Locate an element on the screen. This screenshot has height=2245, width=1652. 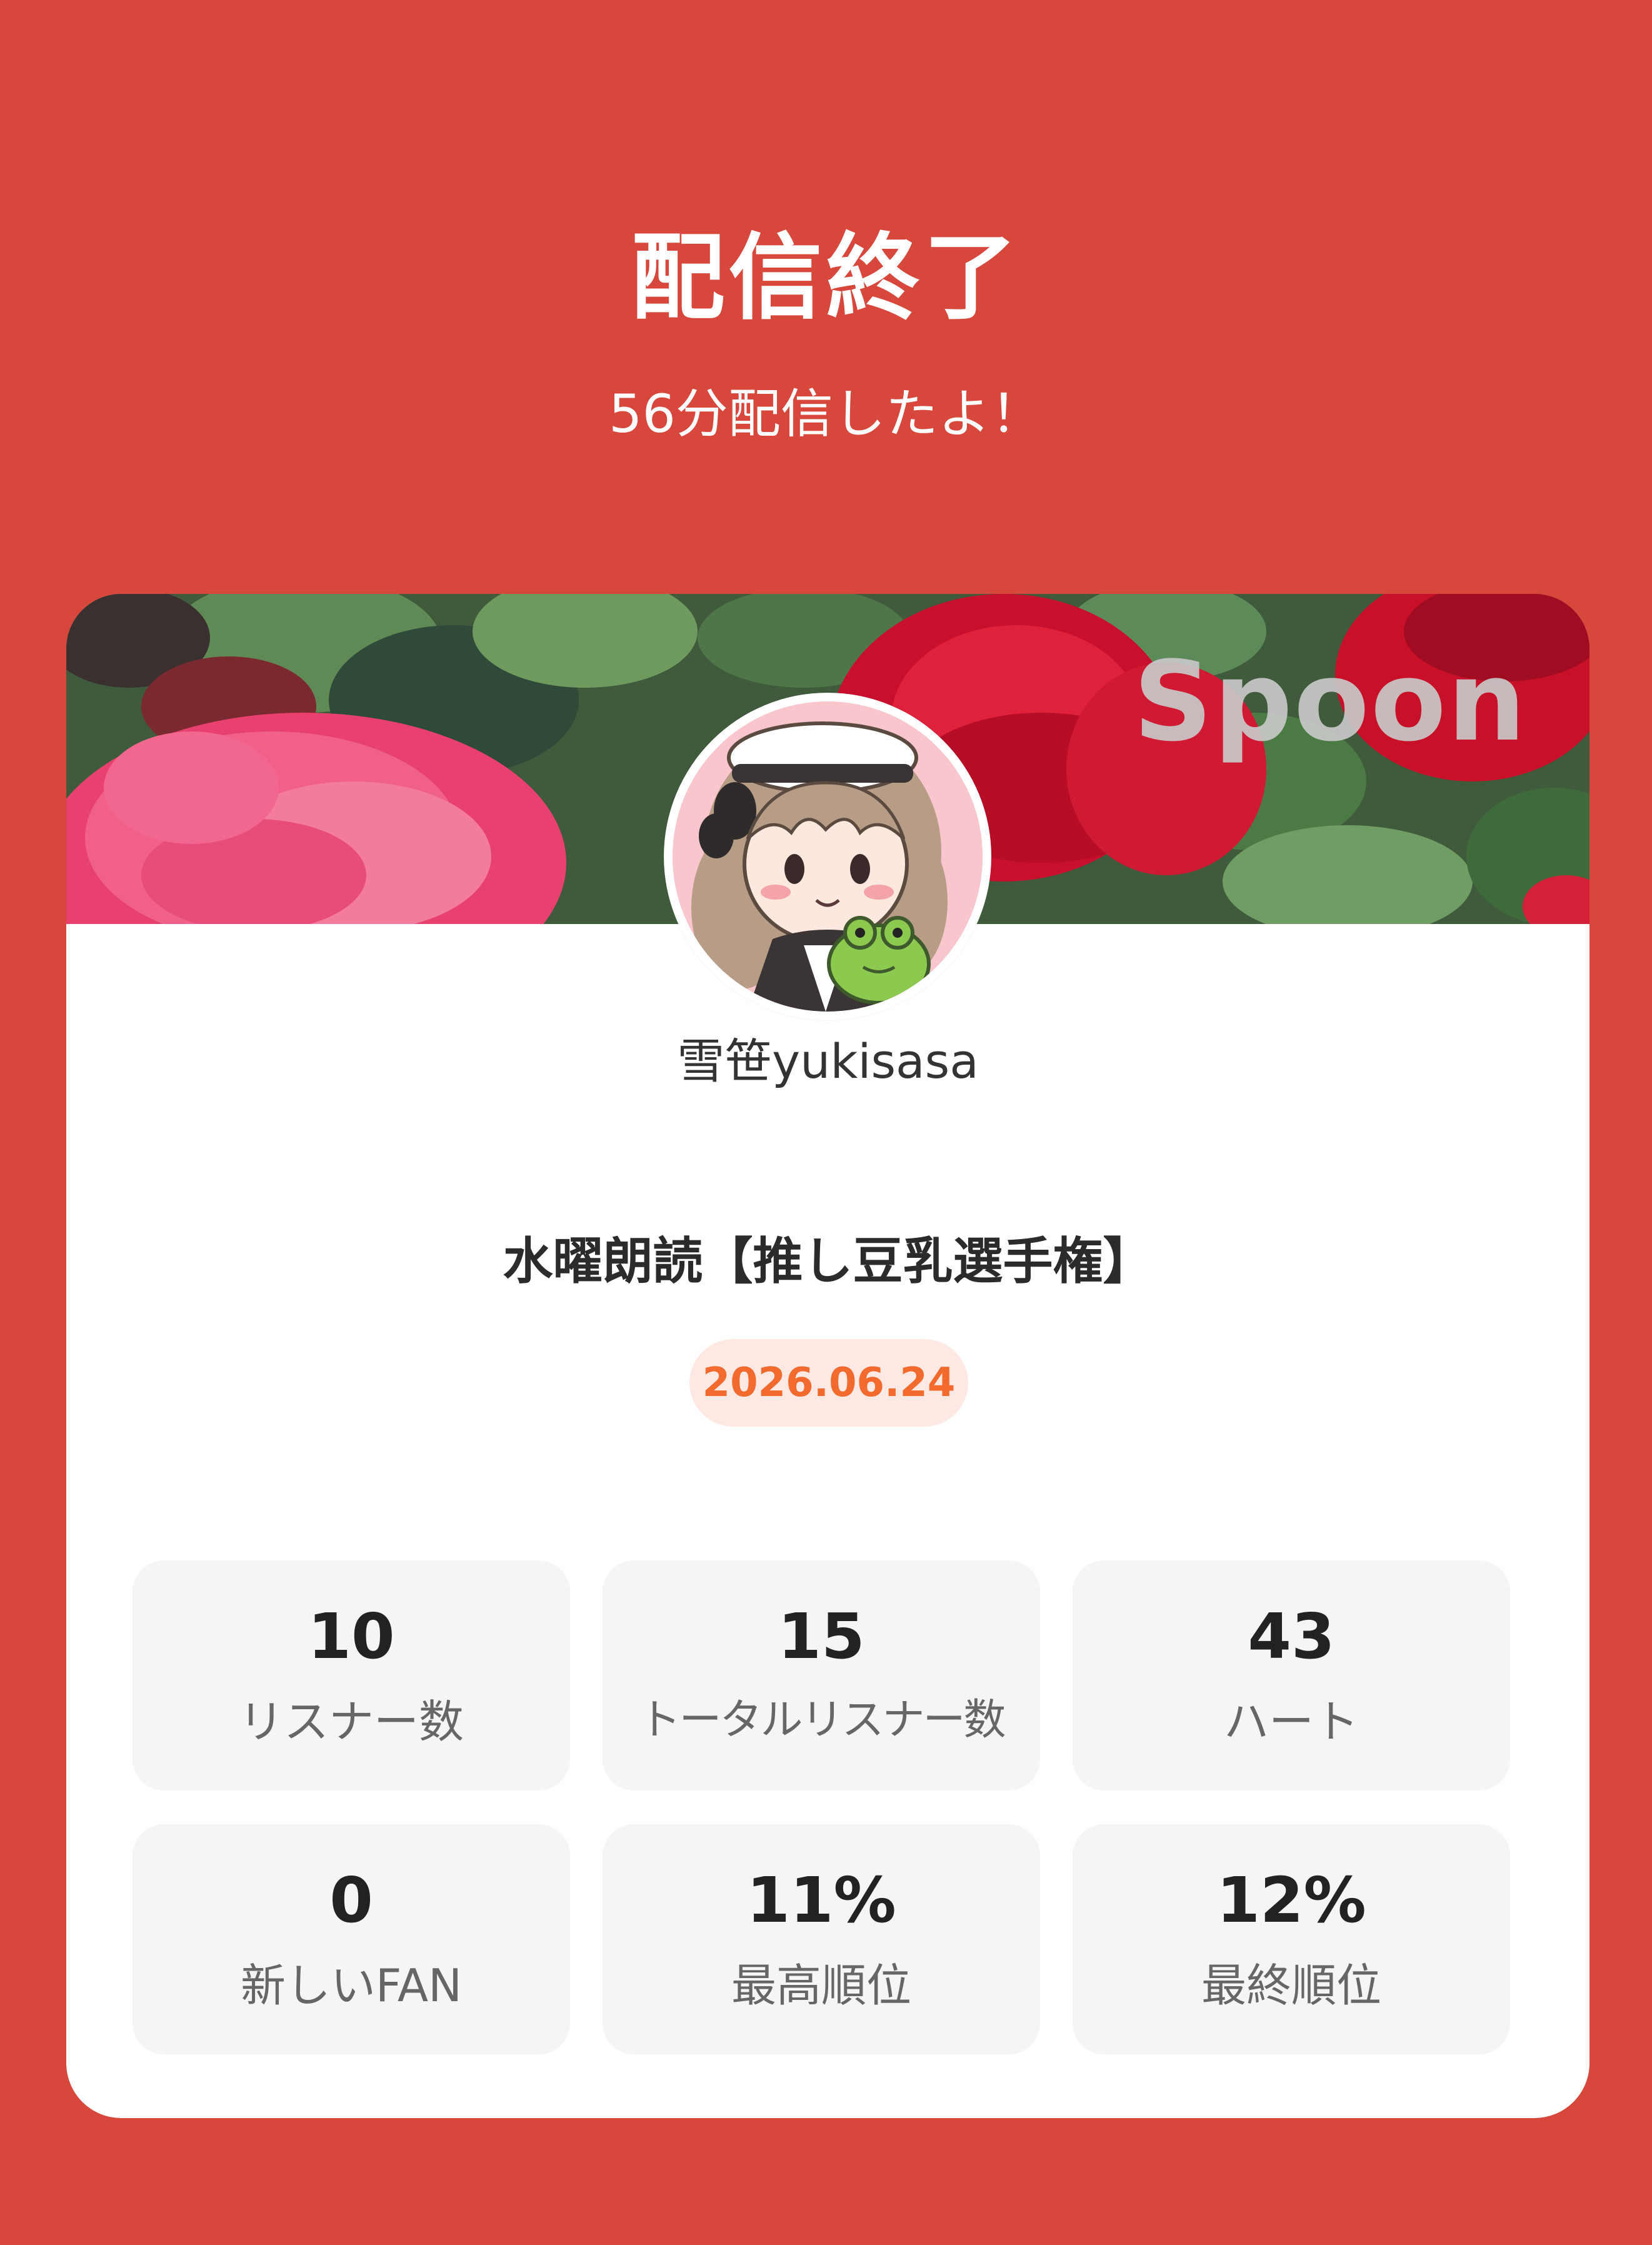
stat-label: リスナー数 is located at coordinates (351, 1722).